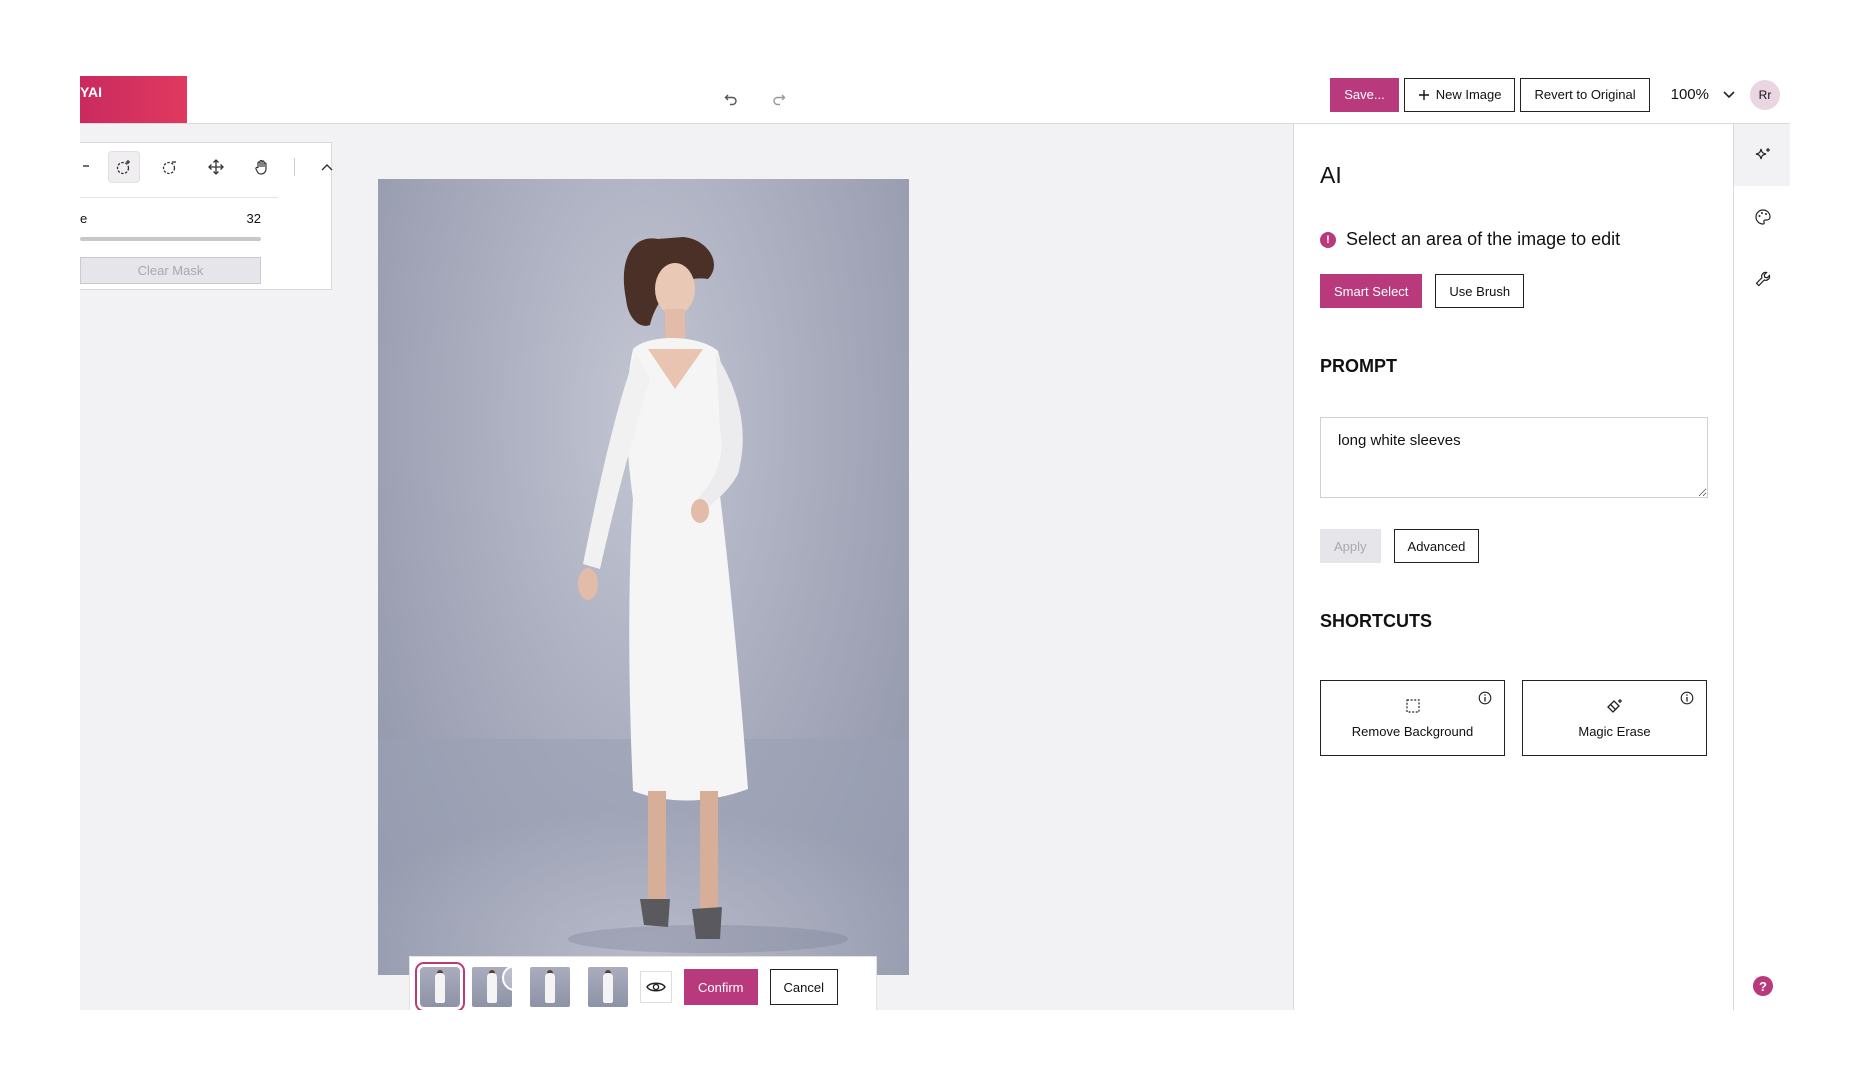 The width and height of the screenshot is (1861, 1069). I want to click on prompt-actions: Apply Advanced, so click(1513, 546).